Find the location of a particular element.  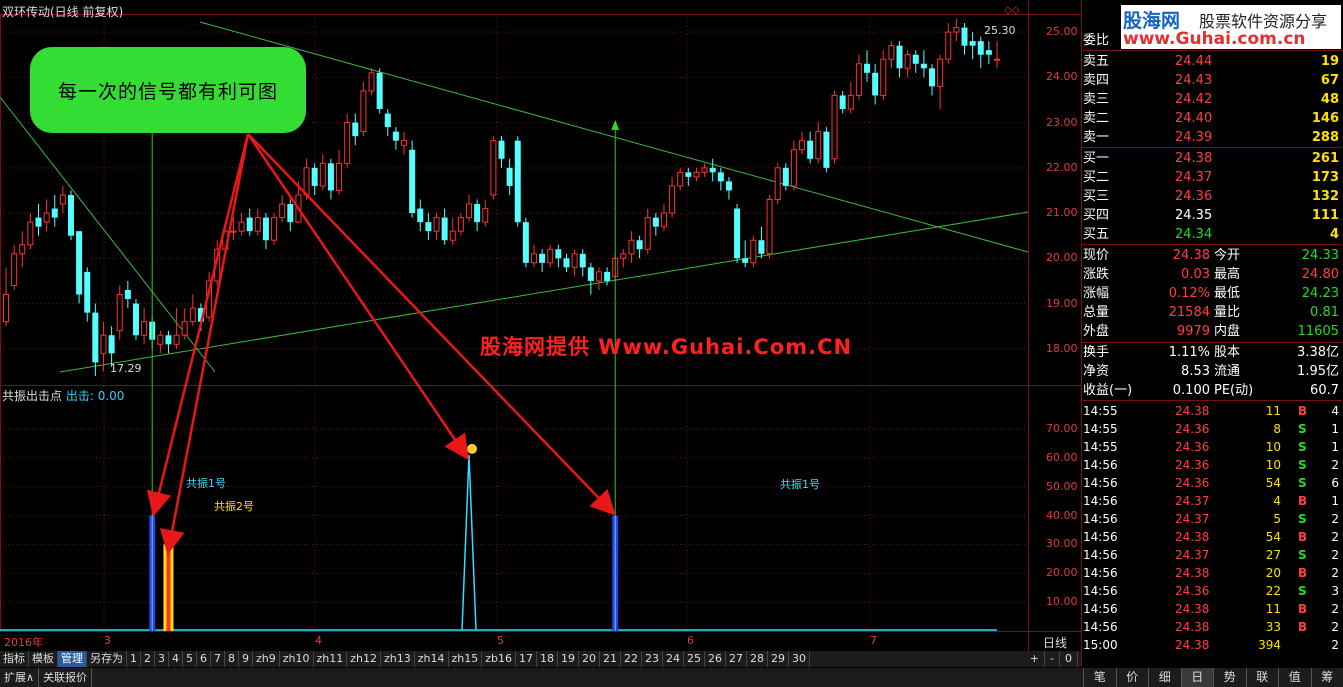

indicator-tab-22: 22 is located at coordinates (632, 659).